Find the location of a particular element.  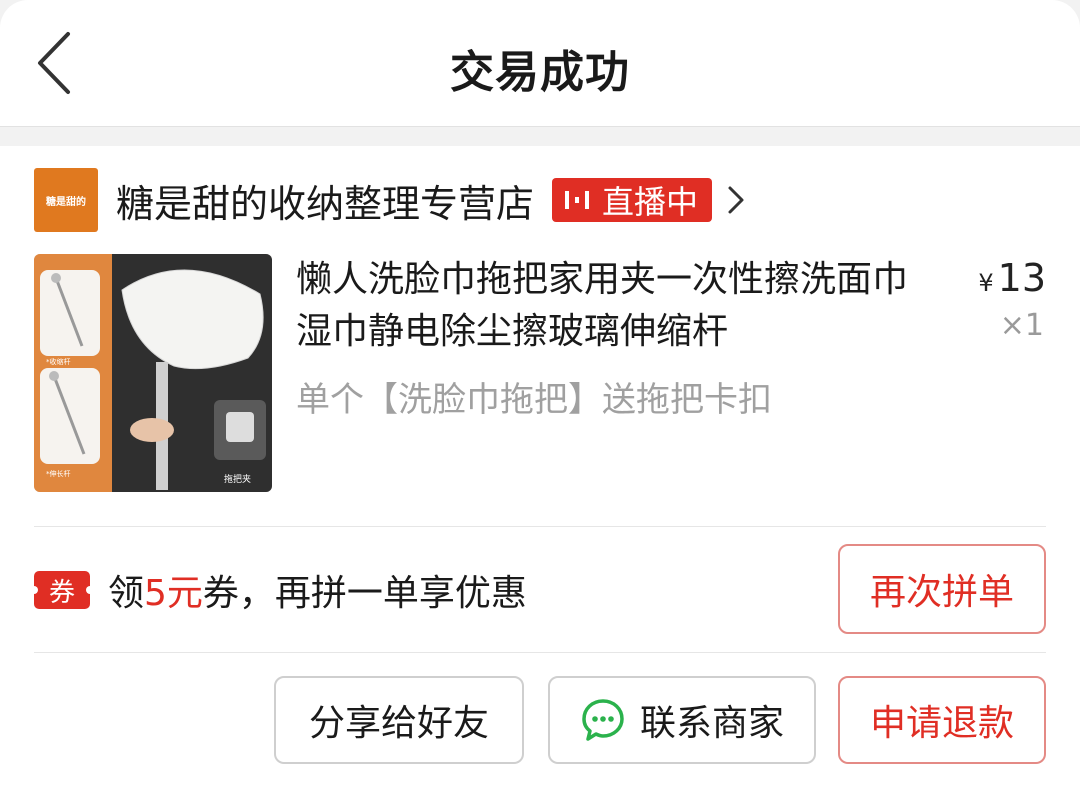

product-price: ¥13 is located at coordinates (1012, 278).